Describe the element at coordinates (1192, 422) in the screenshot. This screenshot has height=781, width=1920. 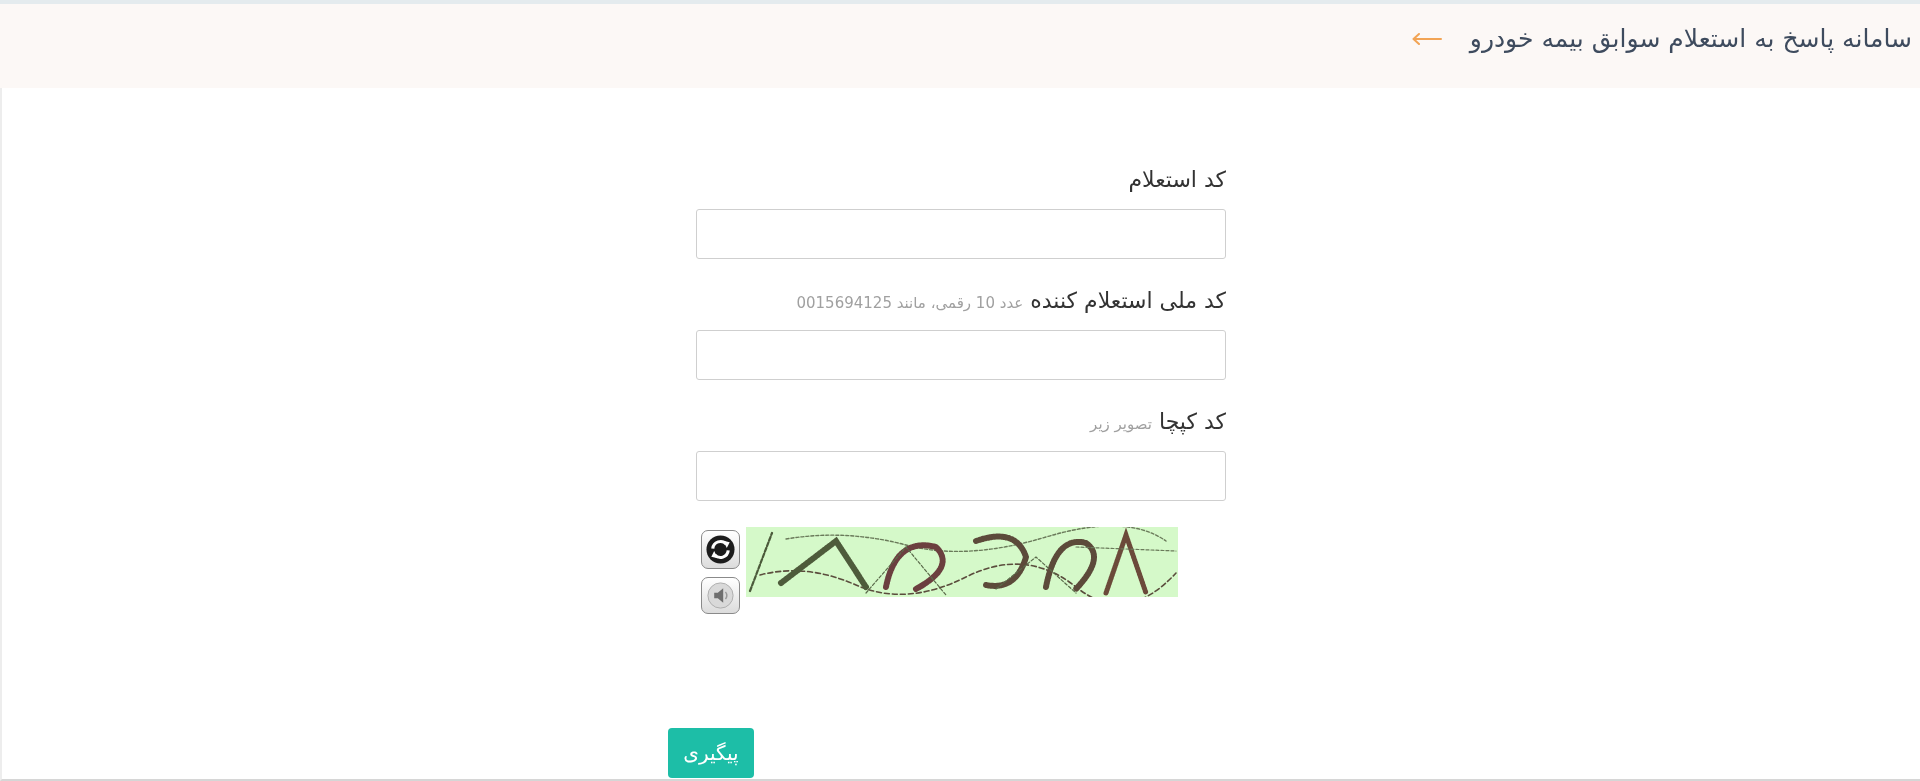
I see `field-label: کد کپچا` at that location.